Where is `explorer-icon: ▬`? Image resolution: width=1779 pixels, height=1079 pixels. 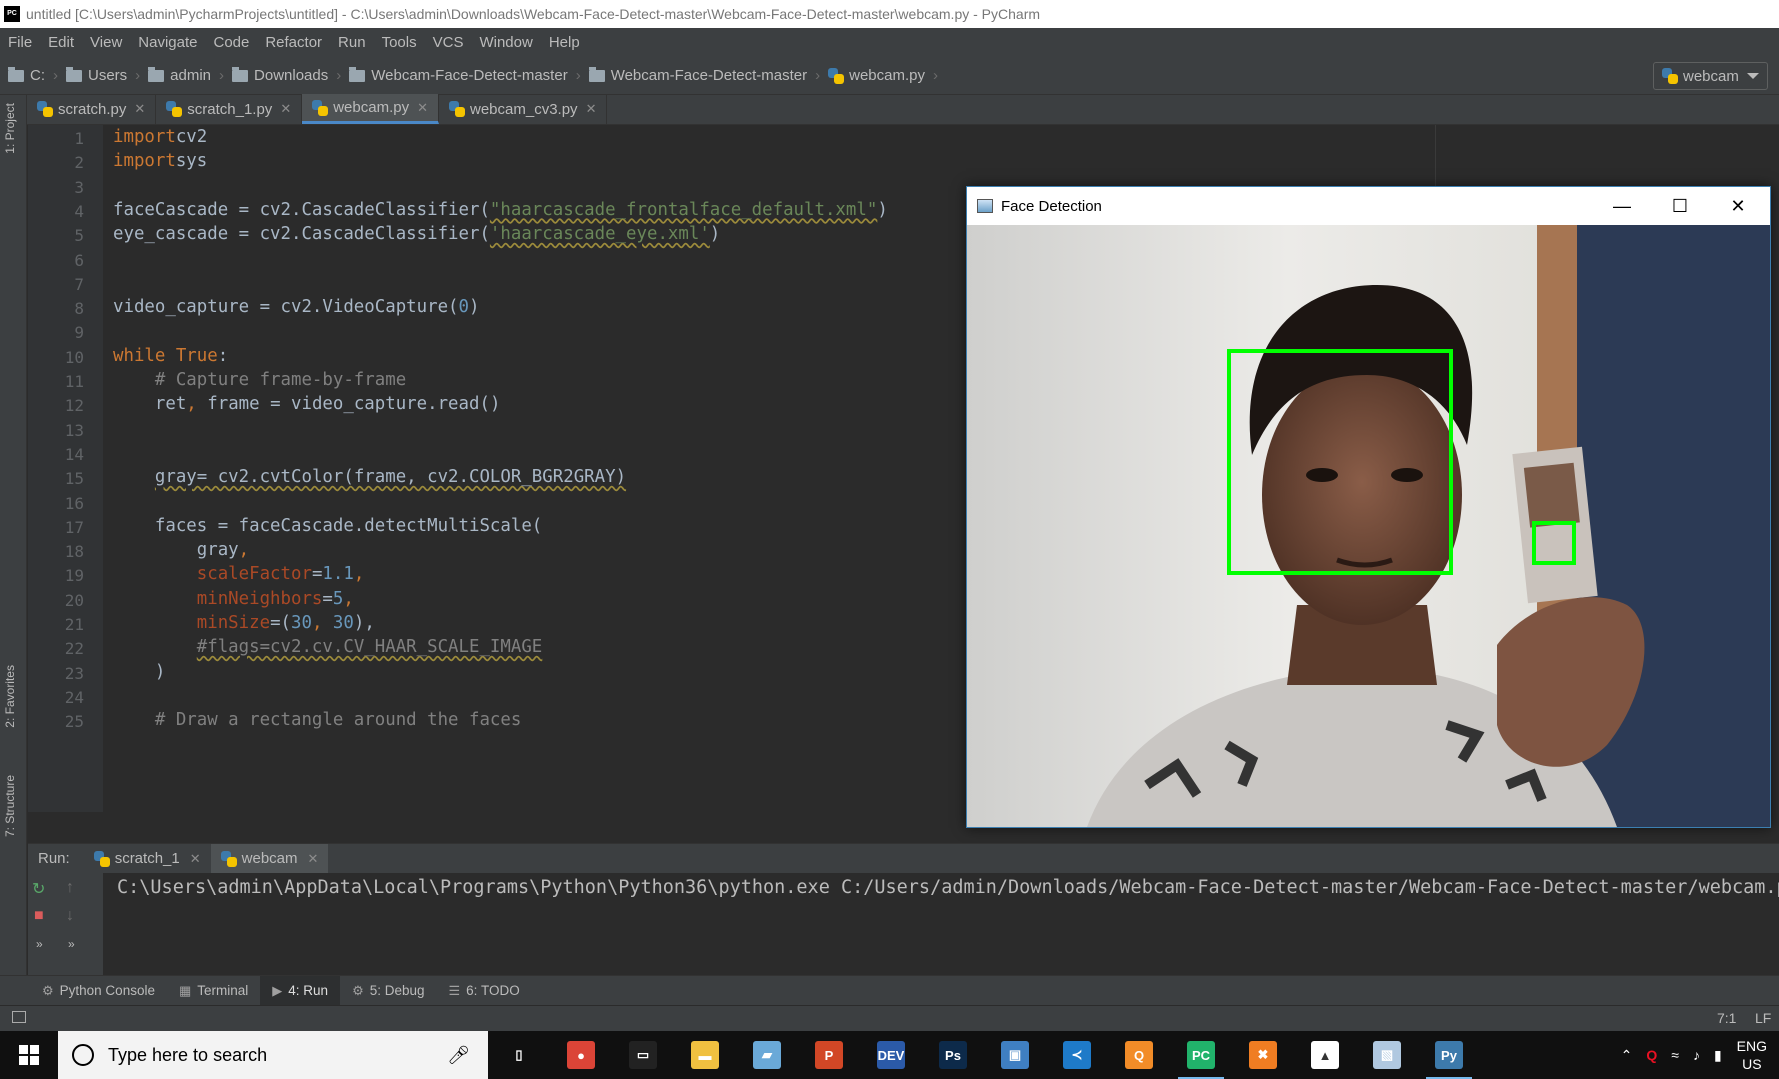
explorer-icon: ▬ is located at coordinates (705, 1055).